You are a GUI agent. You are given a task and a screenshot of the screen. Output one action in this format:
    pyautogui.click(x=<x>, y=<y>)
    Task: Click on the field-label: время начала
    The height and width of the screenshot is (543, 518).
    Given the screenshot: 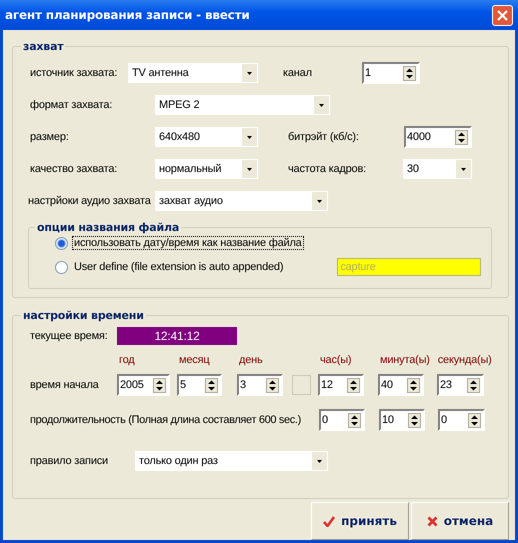 What is the action you would take?
    pyautogui.click(x=65, y=385)
    